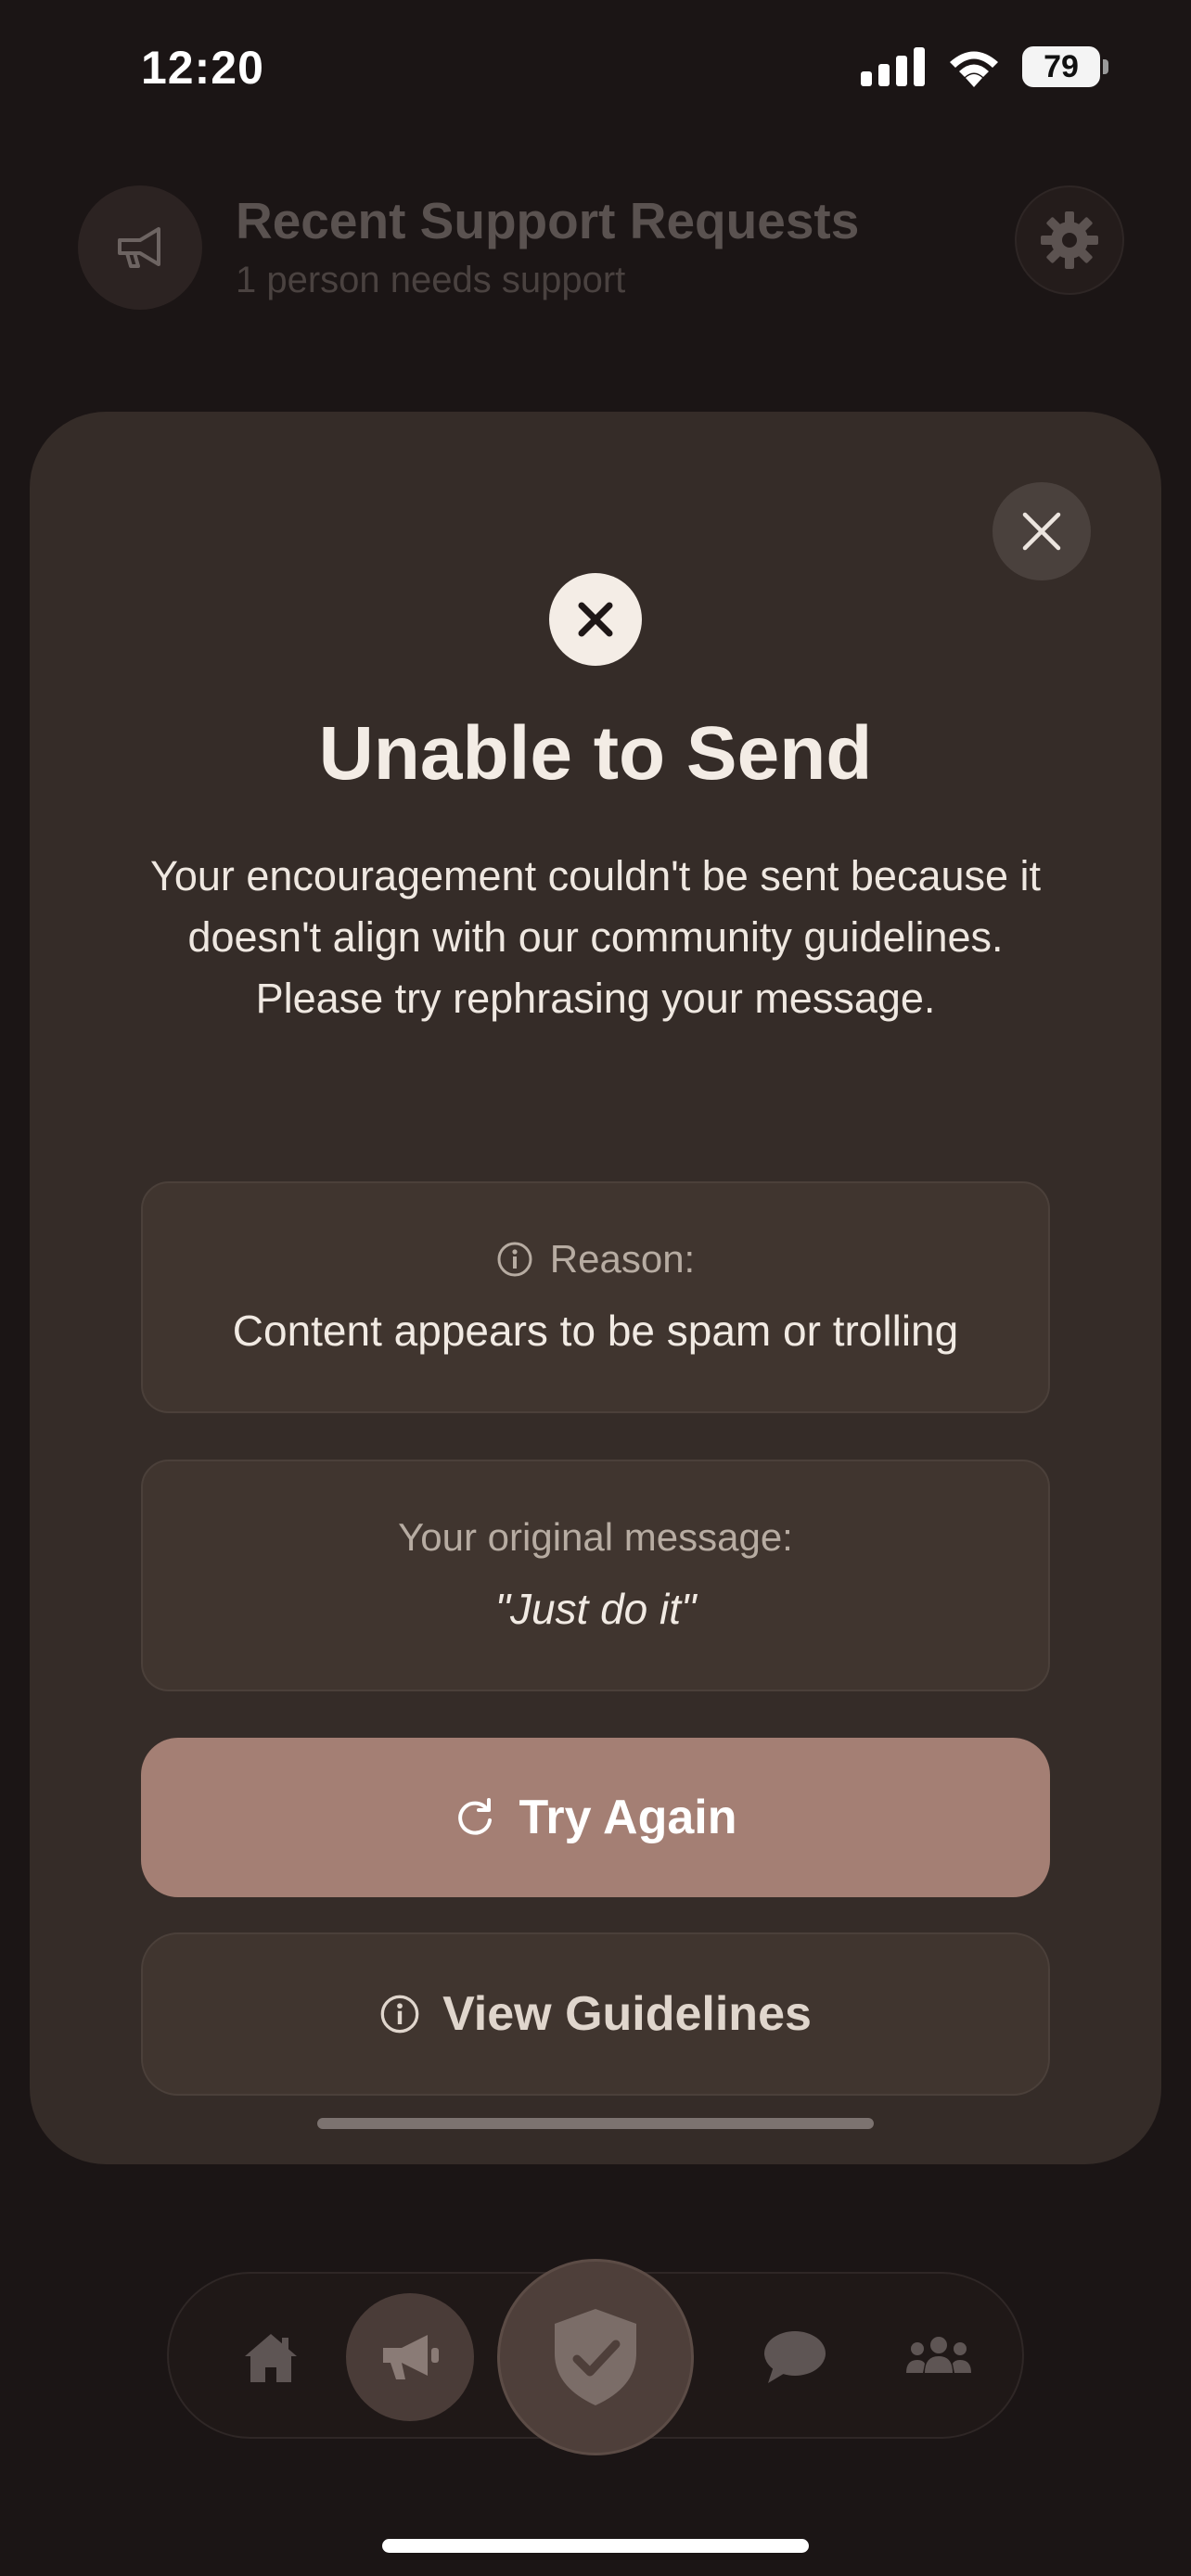  Describe the element at coordinates (595, 2546) in the screenshot. I see `home-indicator` at that location.